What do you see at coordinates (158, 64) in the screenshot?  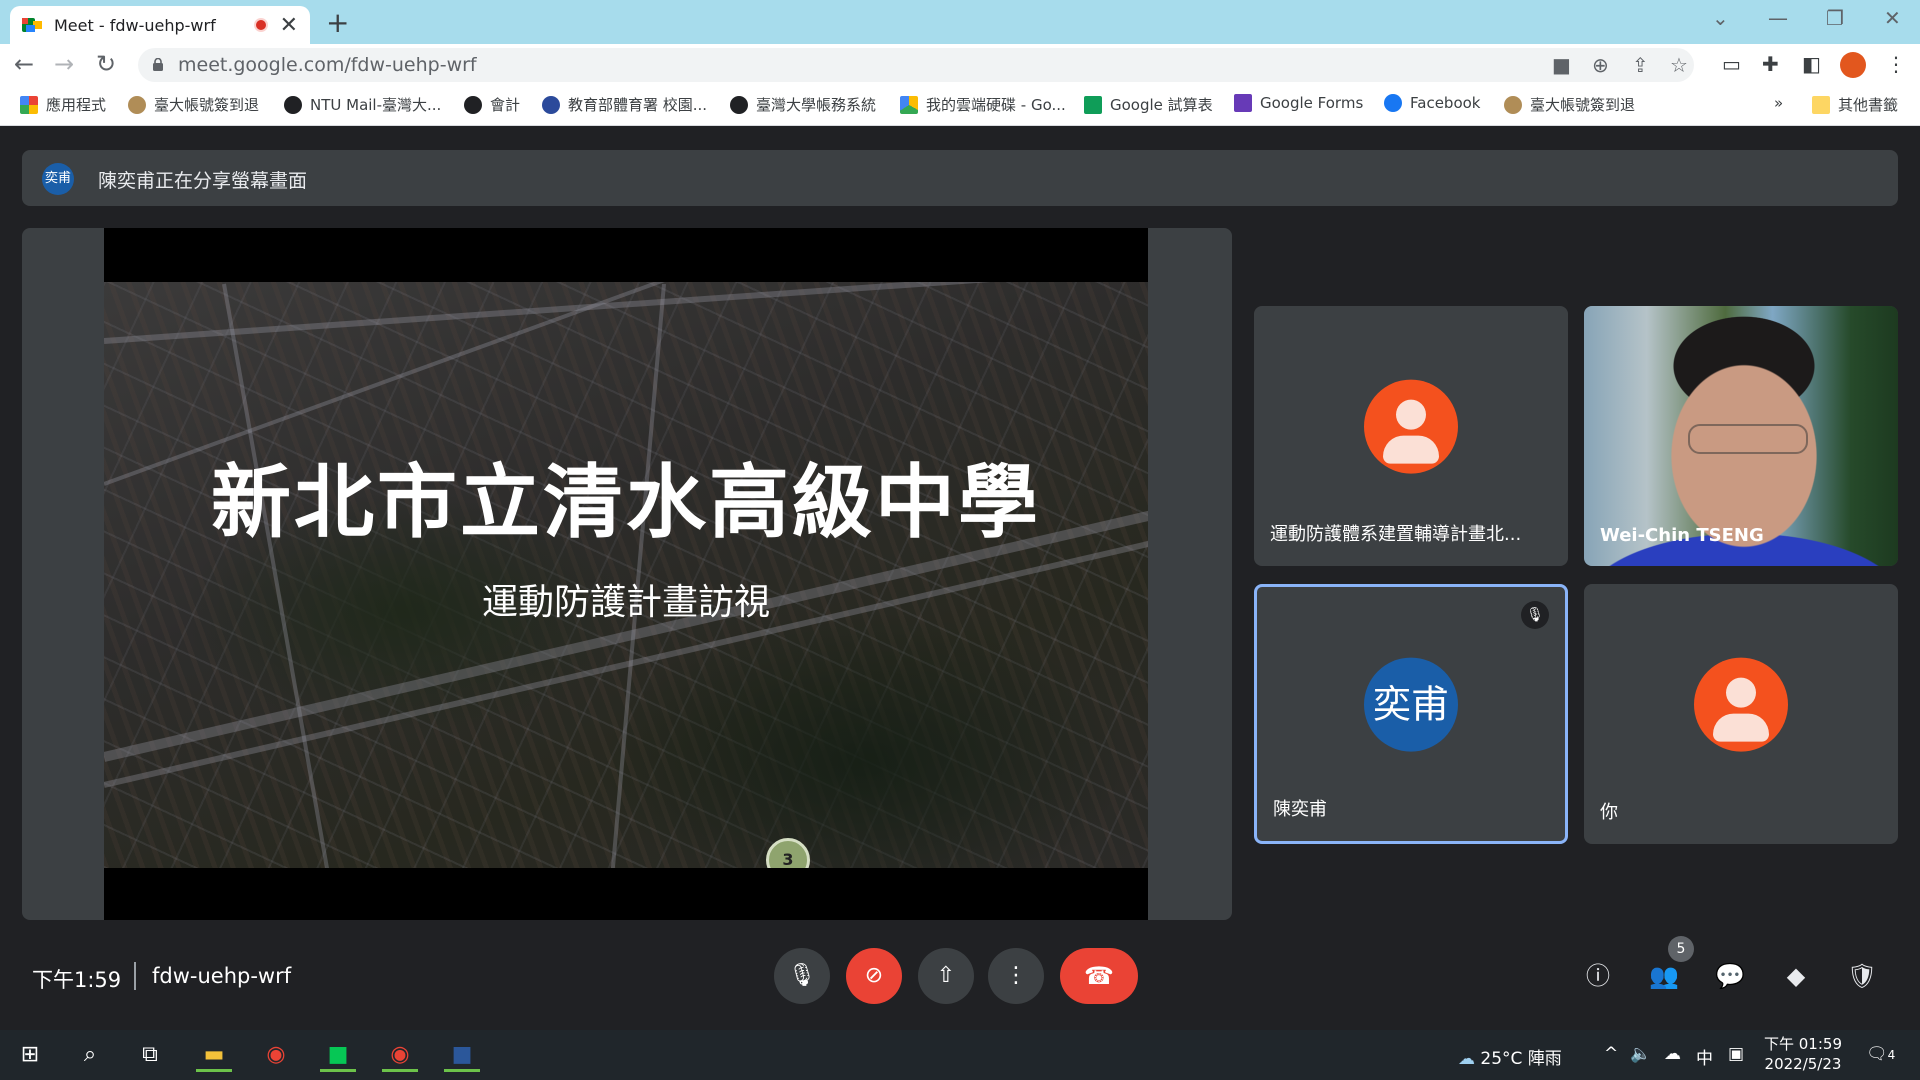 I see `lock-icon` at bounding box center [158, 64].